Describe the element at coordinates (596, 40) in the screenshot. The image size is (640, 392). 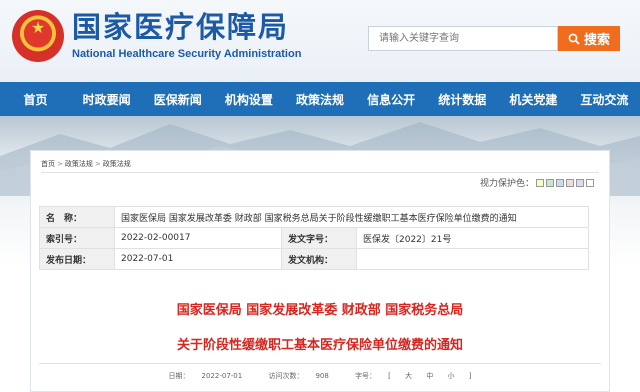
I see `search-button-label: 搜索` at that location.